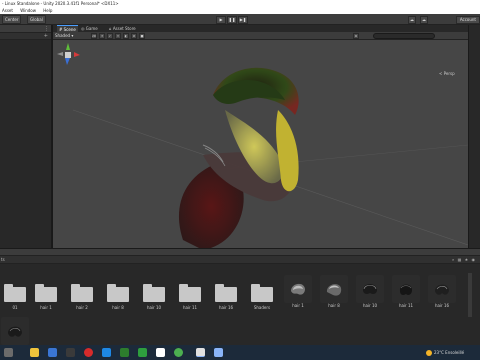 Image resolution: width=480 pixels, height=360 pixels. Describe the element at coordinates (25, 29) in the screenshot. I see `hierarchy-header: ⋮` at that location.